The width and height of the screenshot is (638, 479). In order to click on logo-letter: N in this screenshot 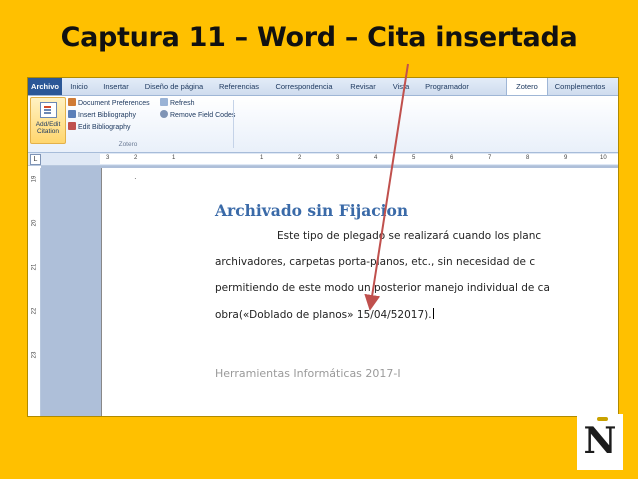, I will do `click(600, 441)`.